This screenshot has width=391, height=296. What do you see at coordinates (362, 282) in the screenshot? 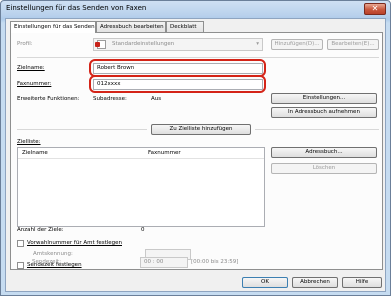
I see `help-button: Hilfe` at bounding box center [362, 282].